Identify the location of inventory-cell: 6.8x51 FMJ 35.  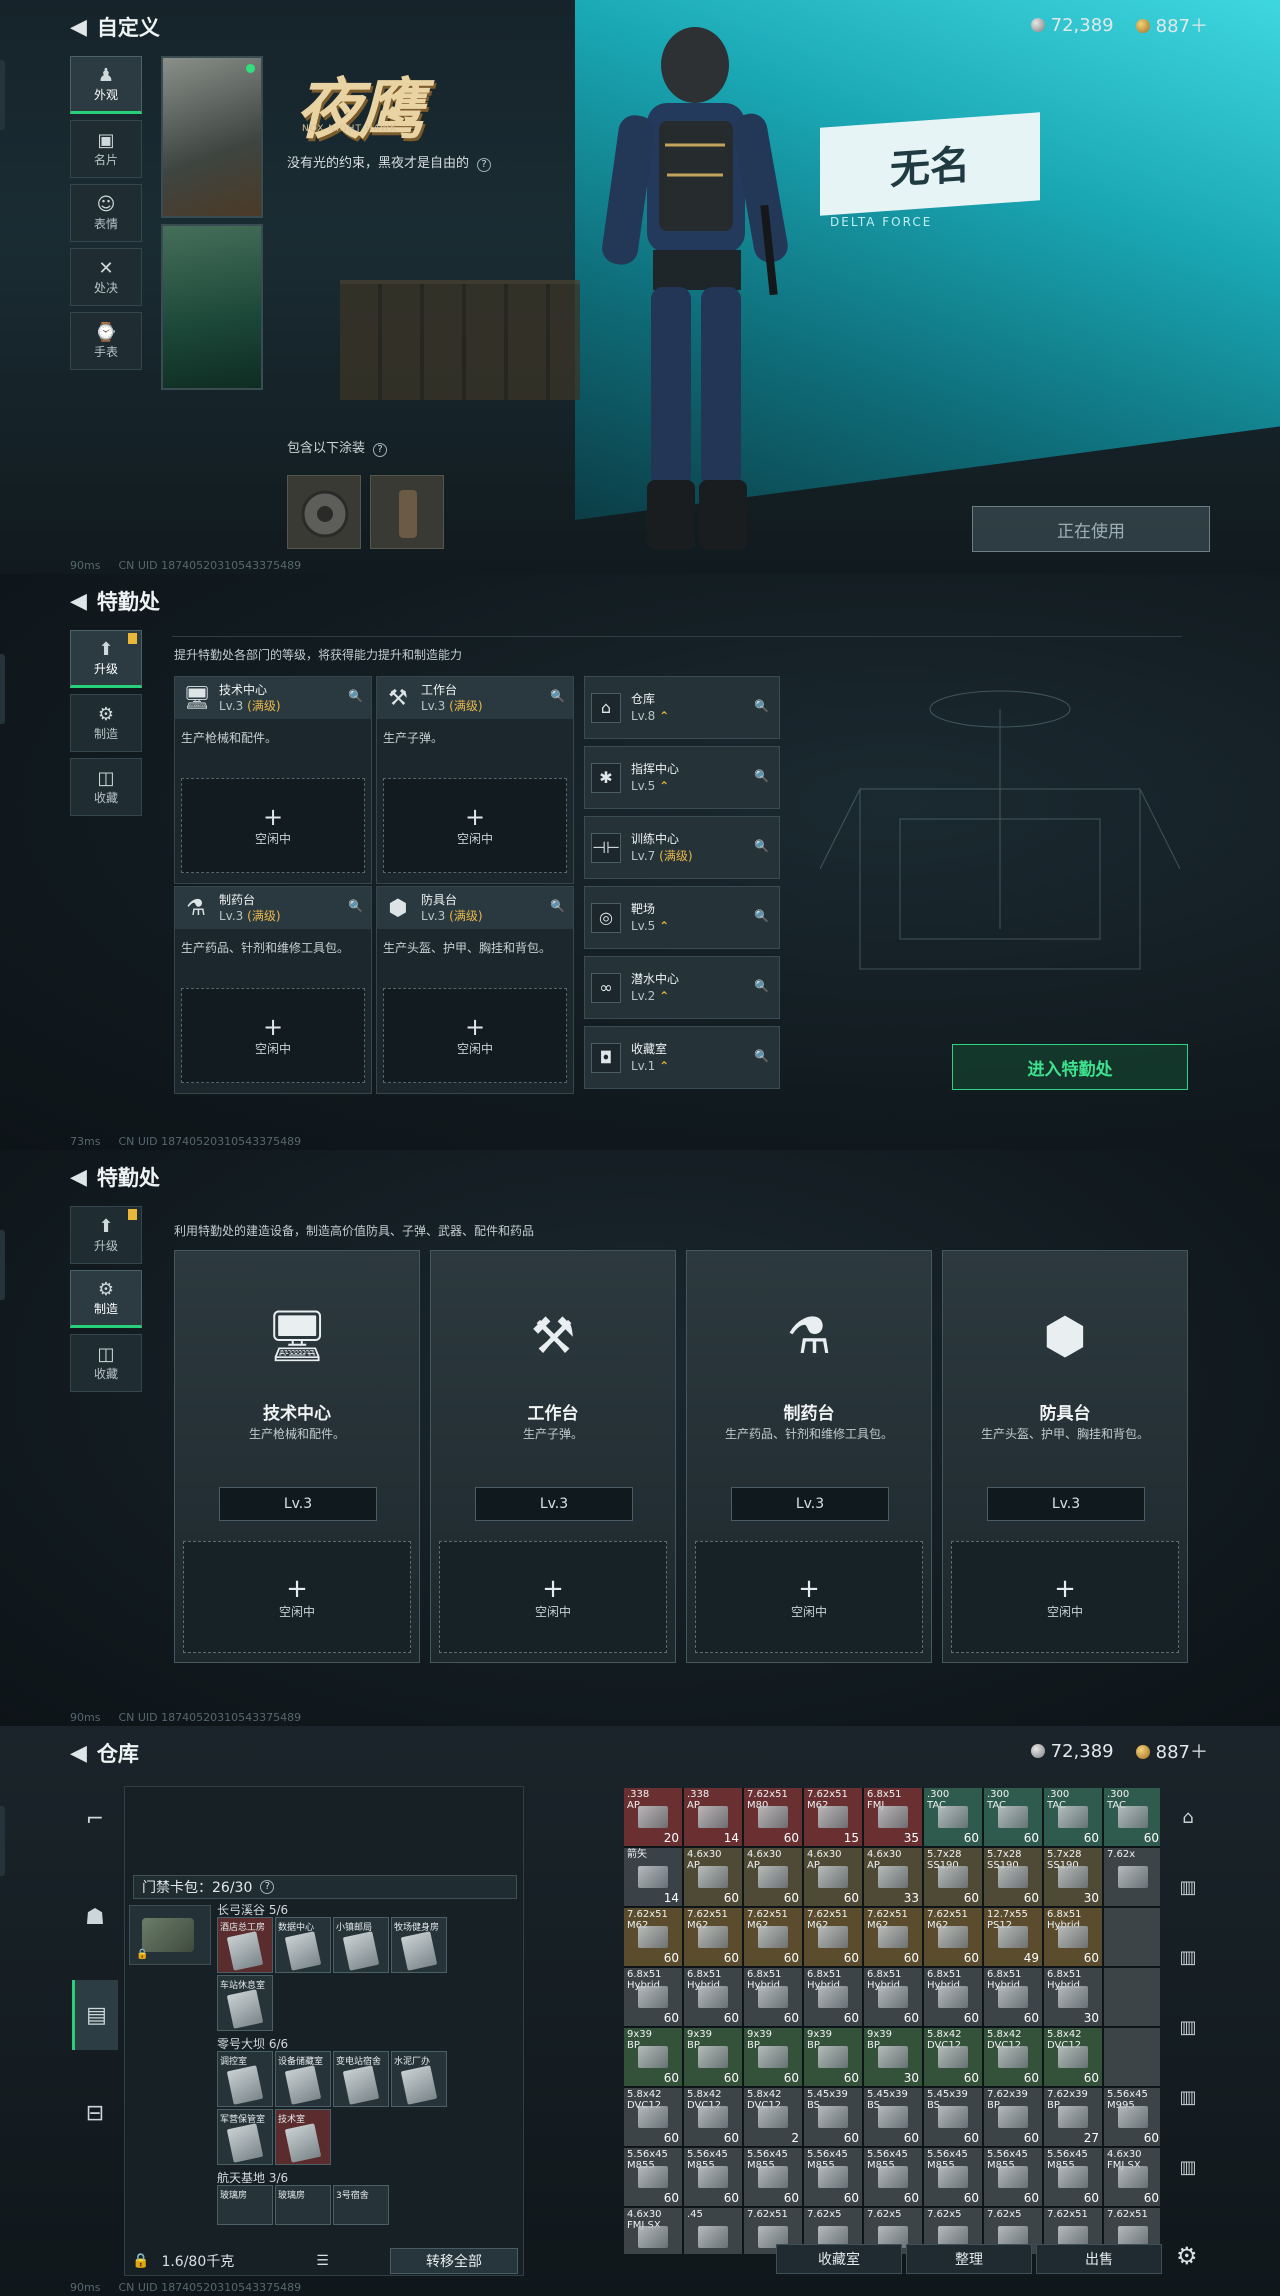
(893, 1817).